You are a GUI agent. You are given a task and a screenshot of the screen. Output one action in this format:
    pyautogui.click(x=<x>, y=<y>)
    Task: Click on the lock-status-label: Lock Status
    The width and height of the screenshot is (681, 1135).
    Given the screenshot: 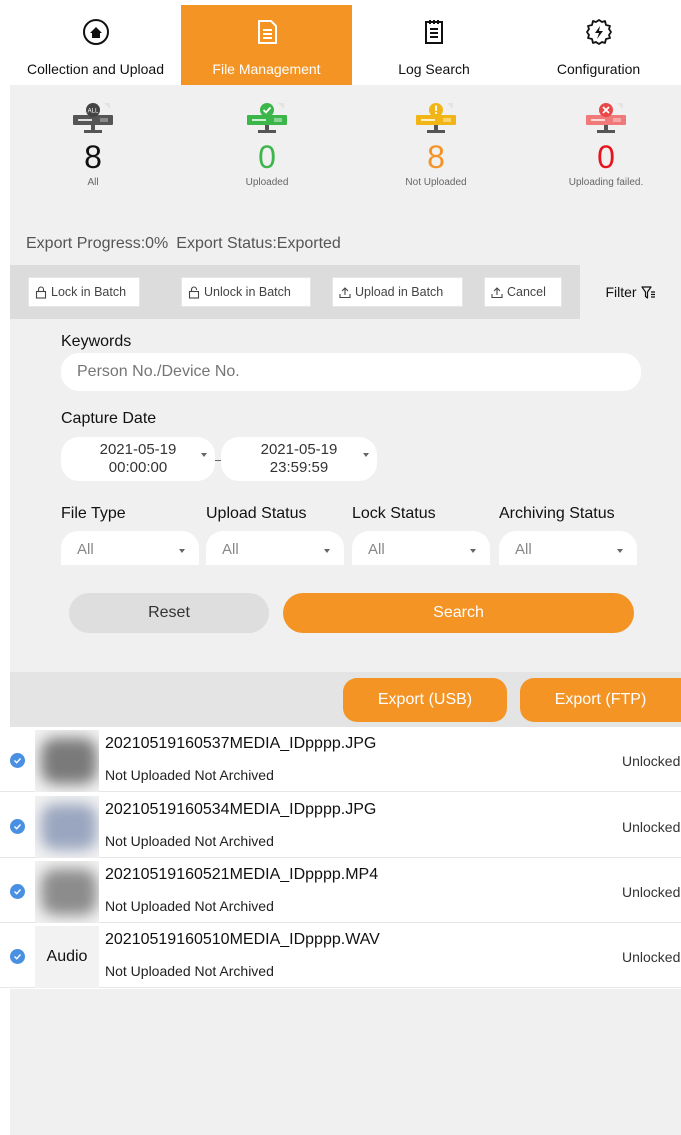 What is the action you would take?
    pyautogui.click(x=394, y=513)
    